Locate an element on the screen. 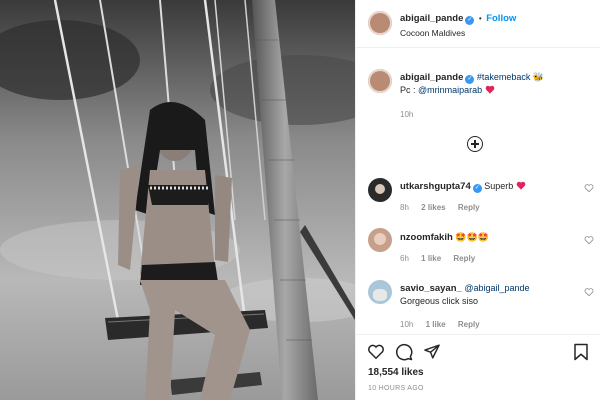  caption-avatar is located at coordinates (380, 81).